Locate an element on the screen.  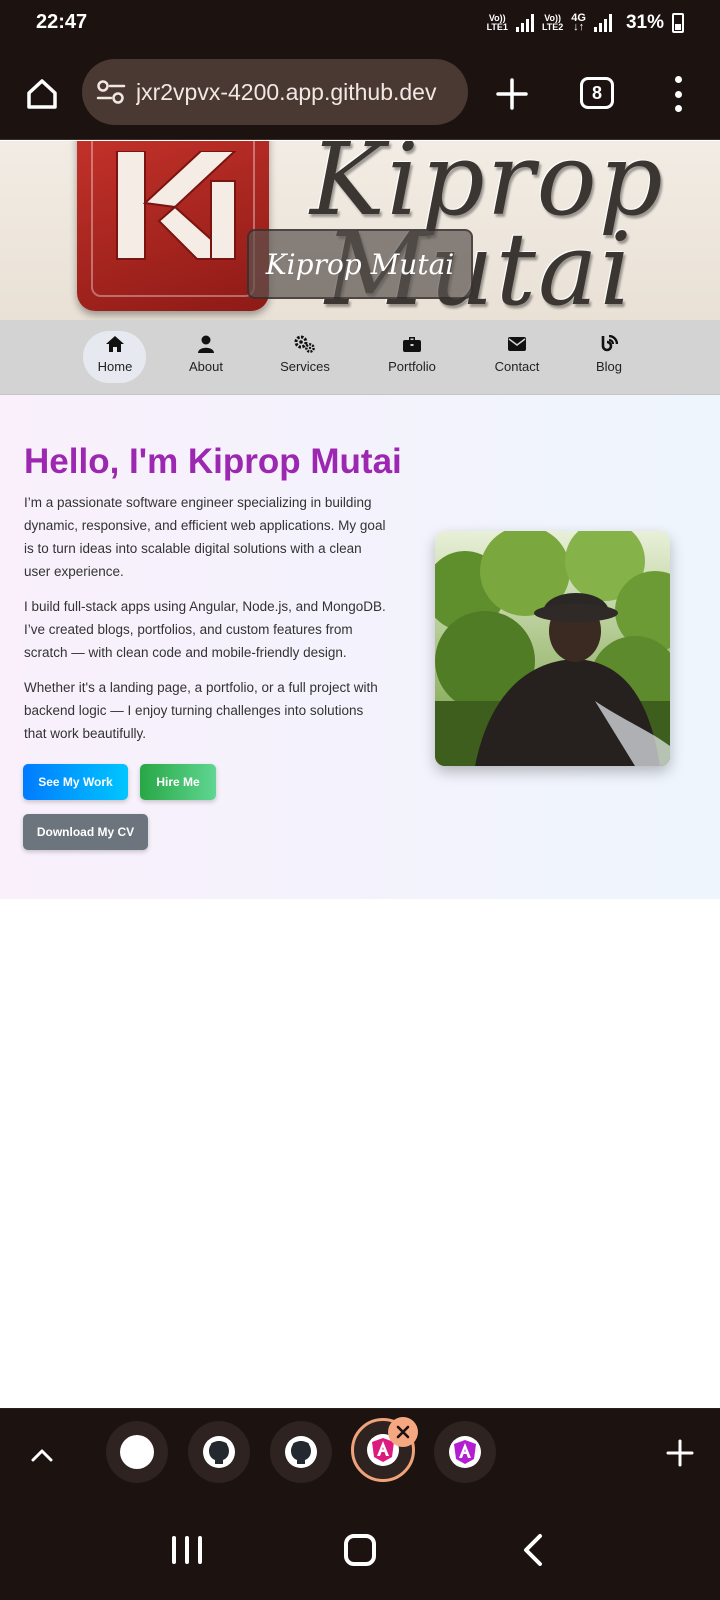
nav-contact: Contact is located at coordinates (517, 359).